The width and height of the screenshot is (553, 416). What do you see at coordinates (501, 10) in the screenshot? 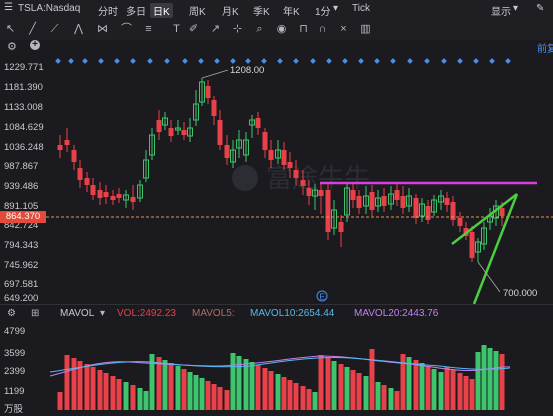
I see `display-menu: 显示` at bounding box center [501, 10].